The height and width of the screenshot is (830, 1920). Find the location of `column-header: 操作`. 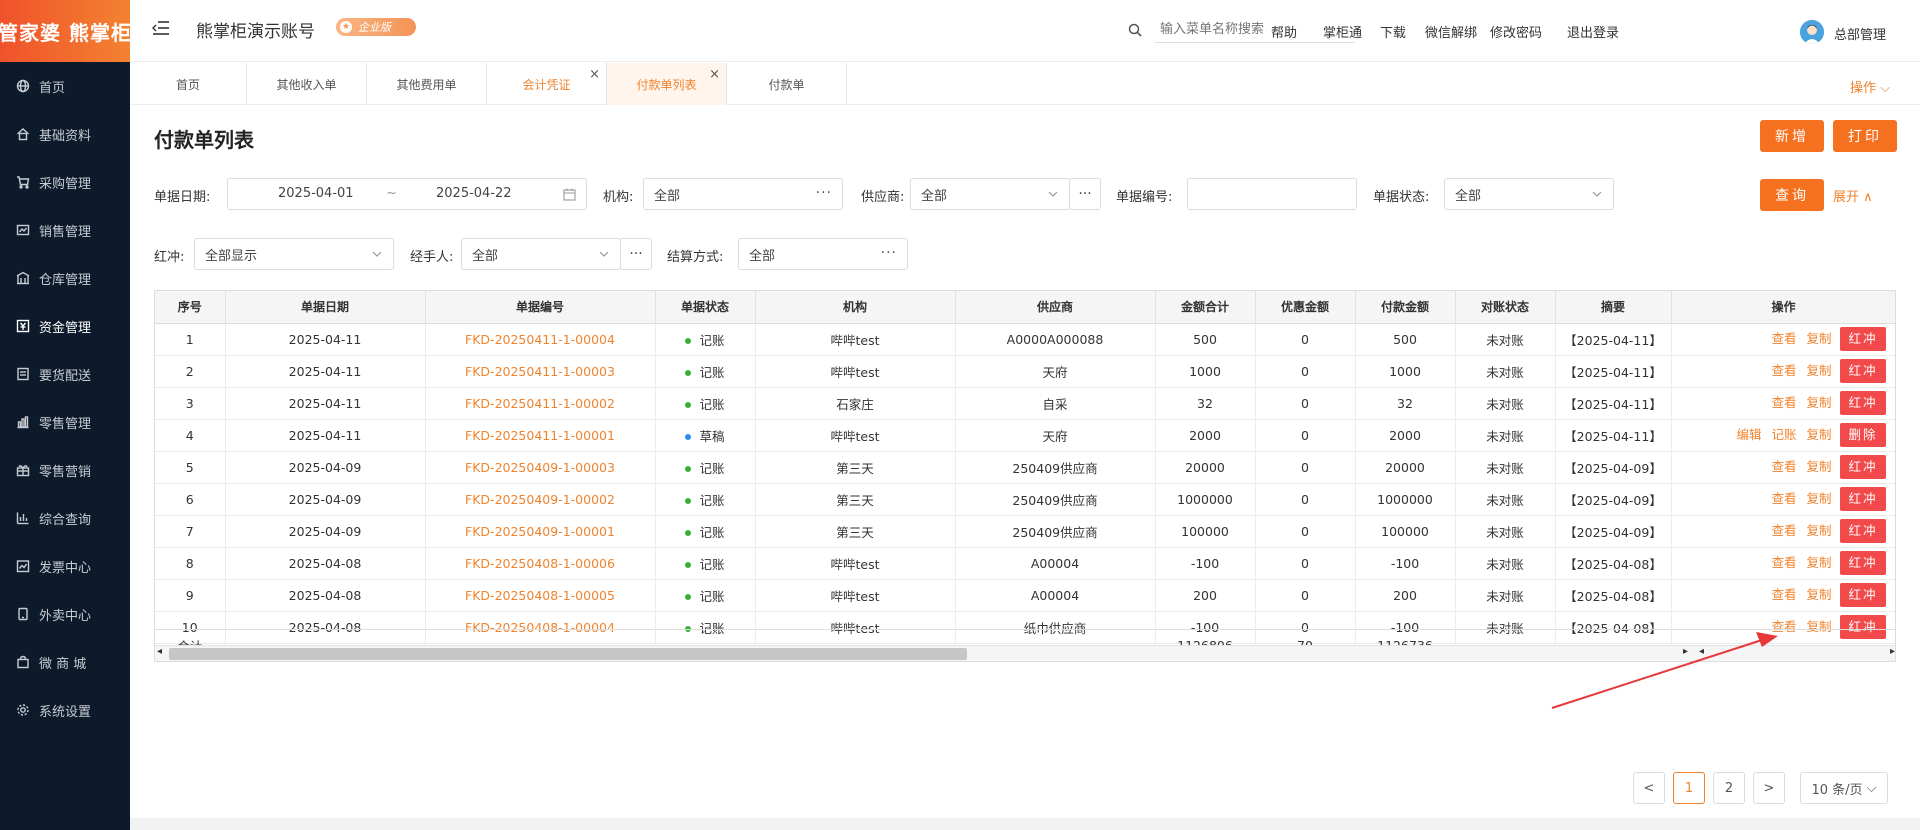

column-header: 操作 is located at coordinates (1783, 307).